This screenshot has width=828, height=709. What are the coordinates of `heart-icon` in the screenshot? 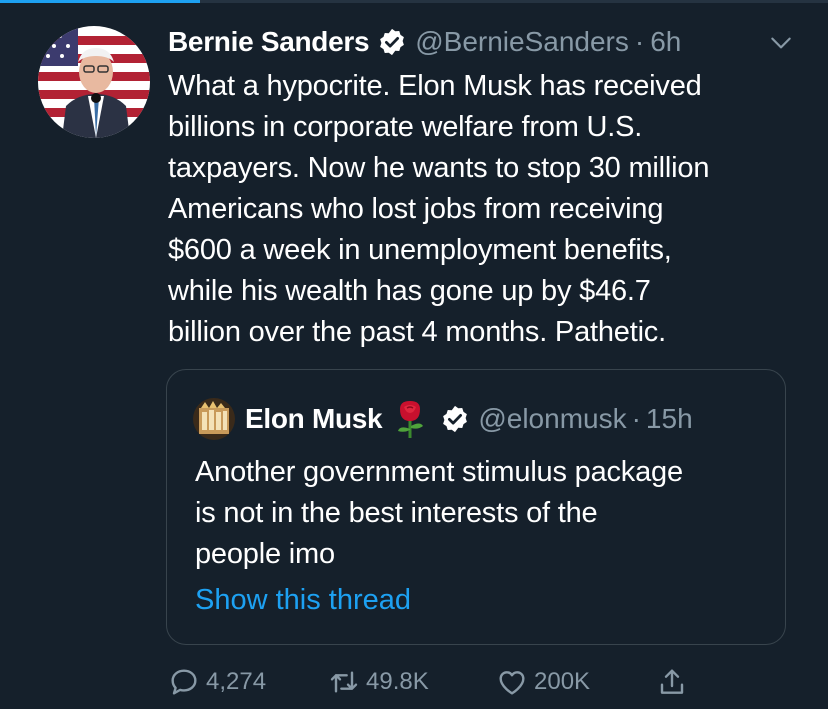 It's located at (512, 683).